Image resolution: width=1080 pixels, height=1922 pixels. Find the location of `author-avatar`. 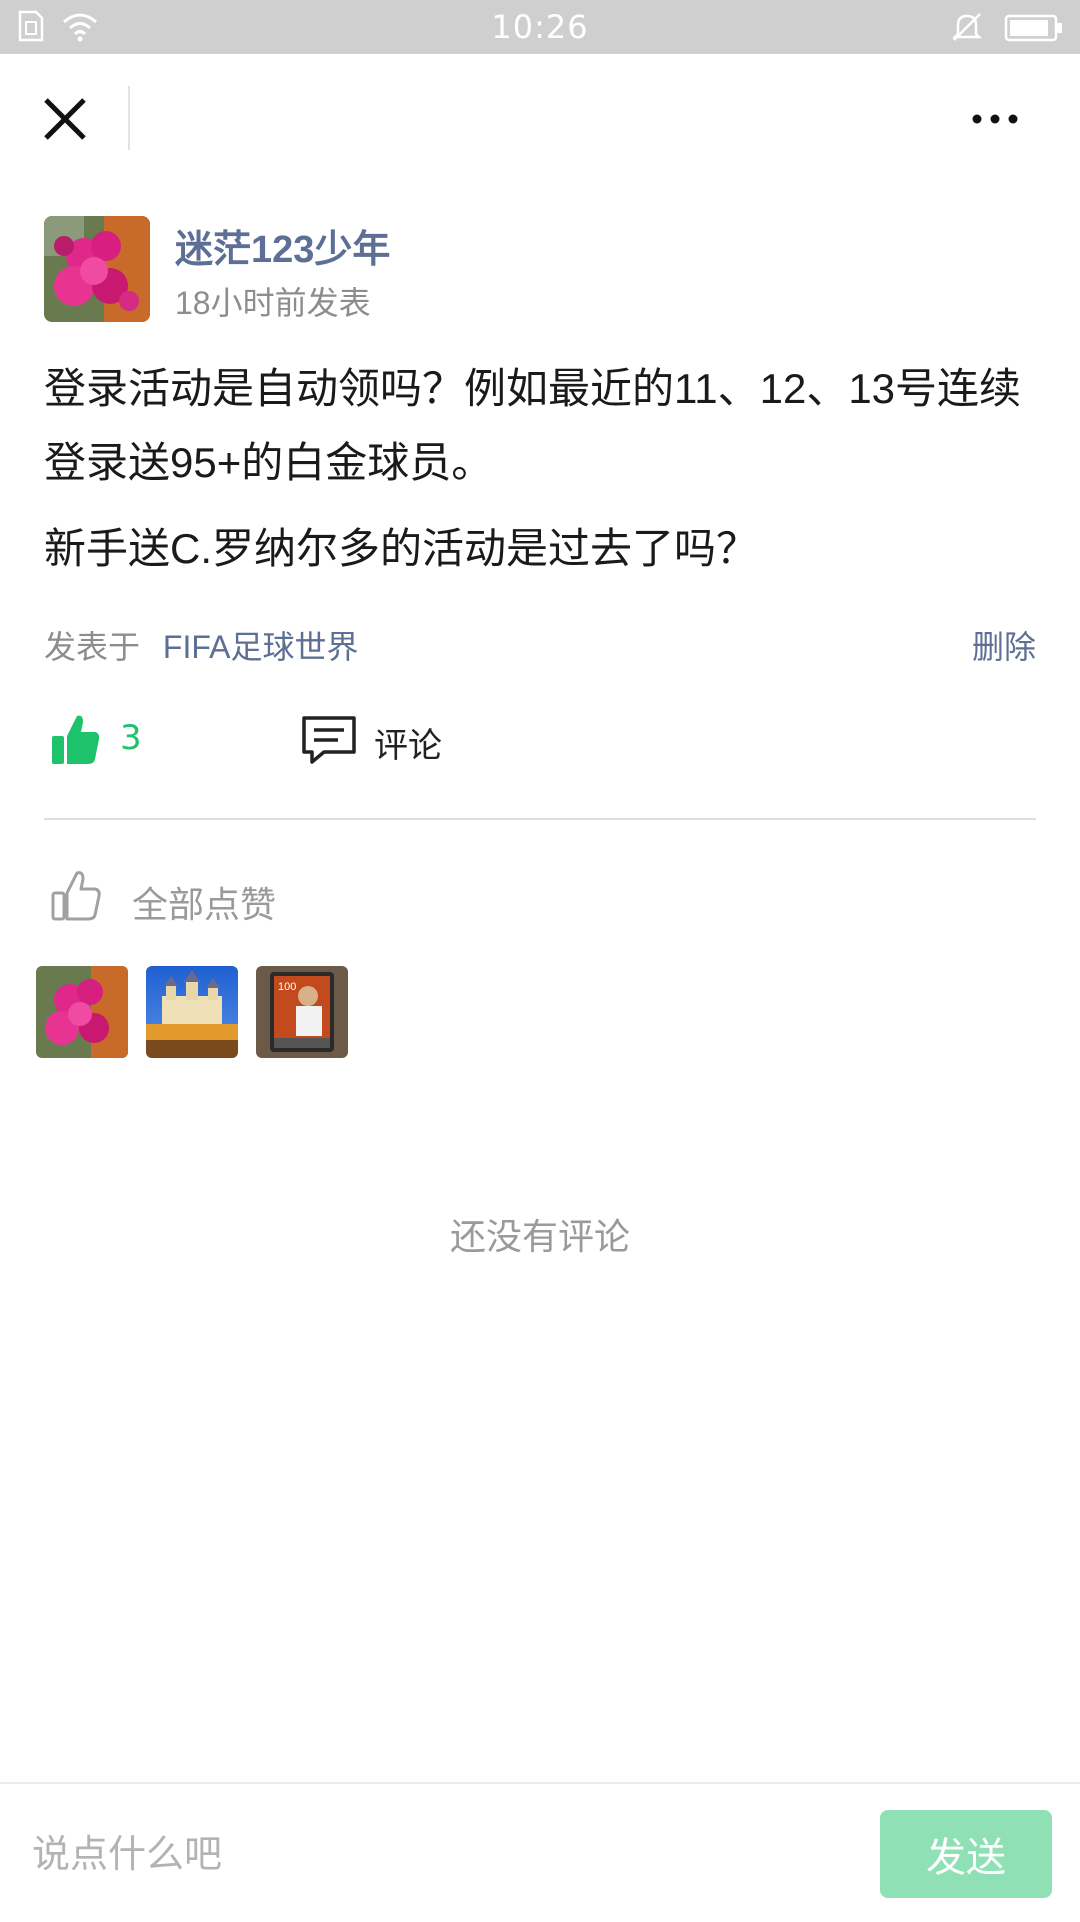

author-avatar is located at coordinates (97, 269).